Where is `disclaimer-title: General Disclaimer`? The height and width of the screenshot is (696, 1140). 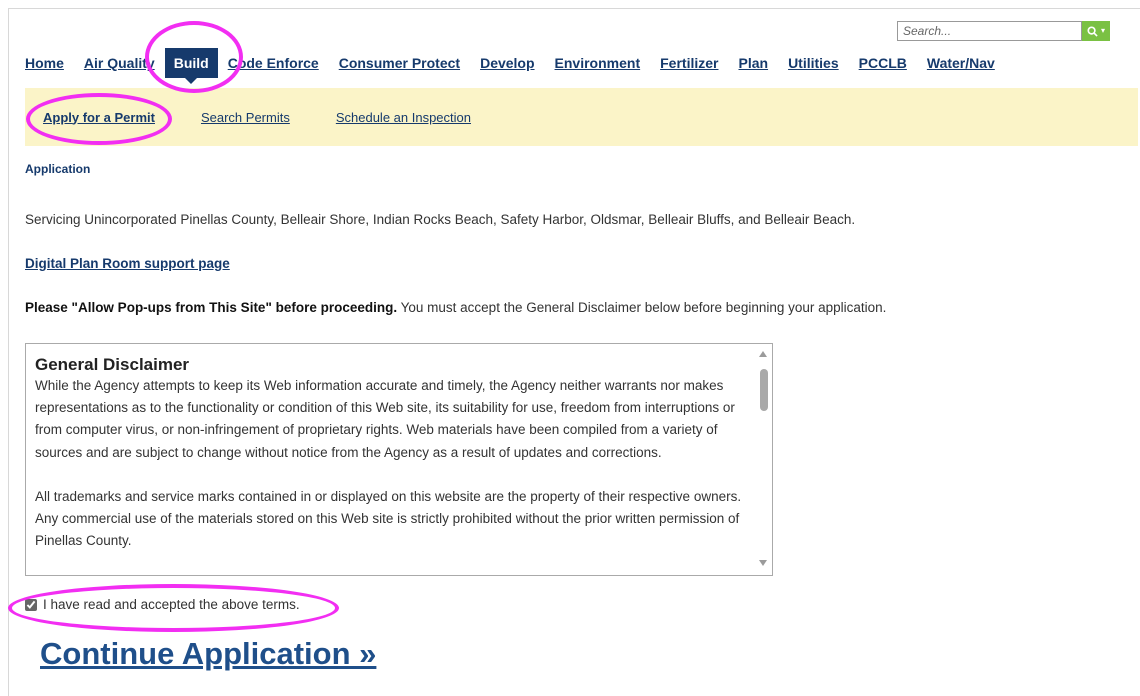
disclaimer-title: General Disclaimer is located at coordinates (112, 364).